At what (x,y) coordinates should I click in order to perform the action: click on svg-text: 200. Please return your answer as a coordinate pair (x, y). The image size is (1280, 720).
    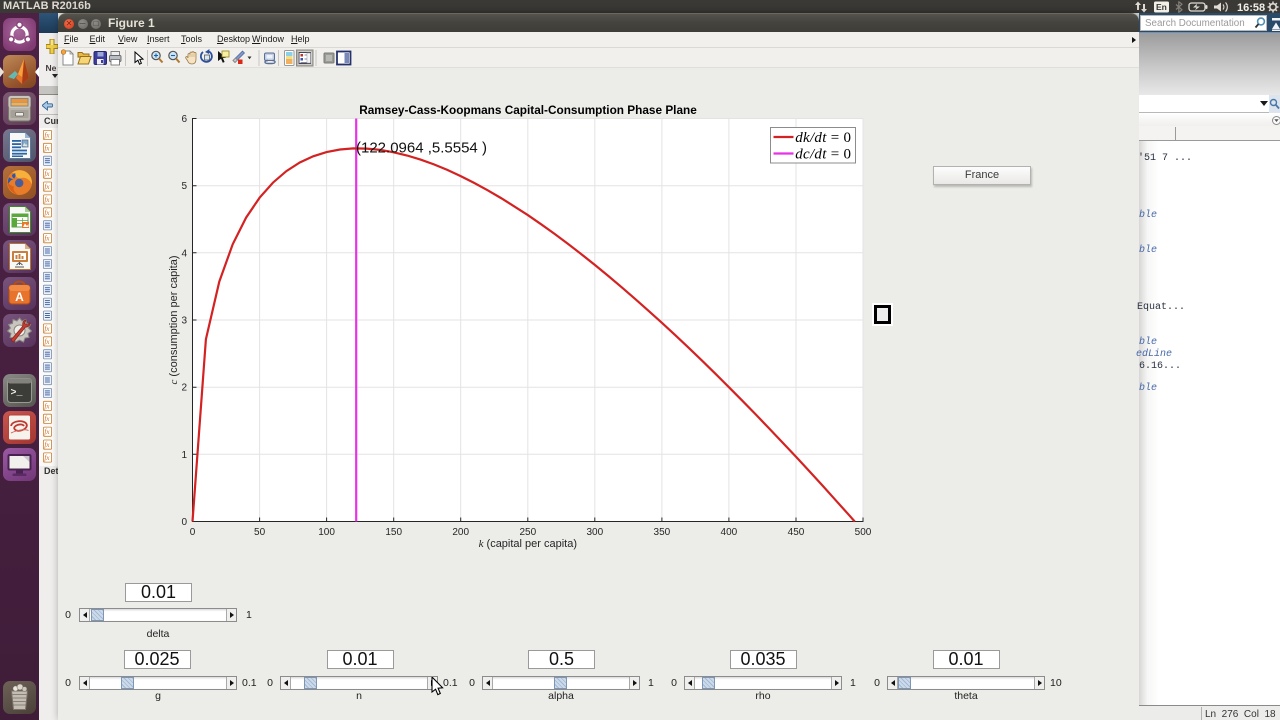
    Looking at the image, I should click on (460, 532).